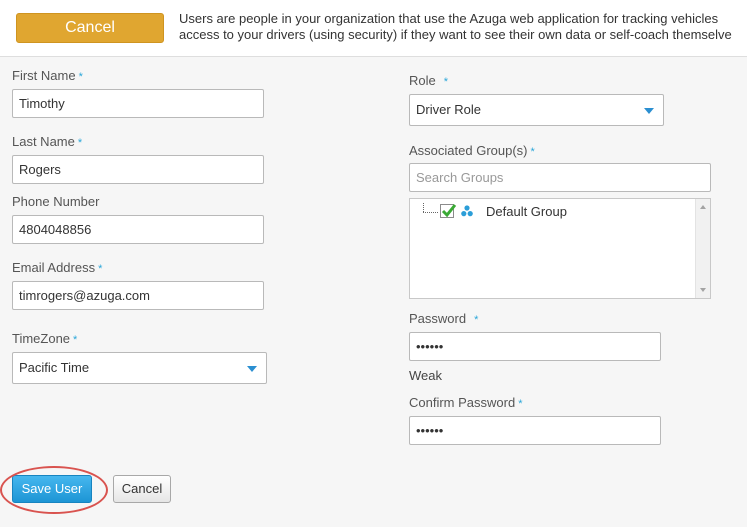 The width and height of the screenshot is (747, 527). Describe the element at coordinates (422, 80) in the screenshot. I see `role-label-text: Role` at that location.